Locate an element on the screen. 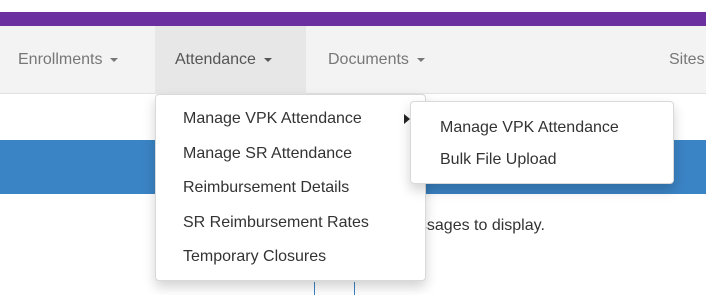 This screenshot has height=295, width=706. nav-attendance: Attendance is located at coordinates (230, 60).